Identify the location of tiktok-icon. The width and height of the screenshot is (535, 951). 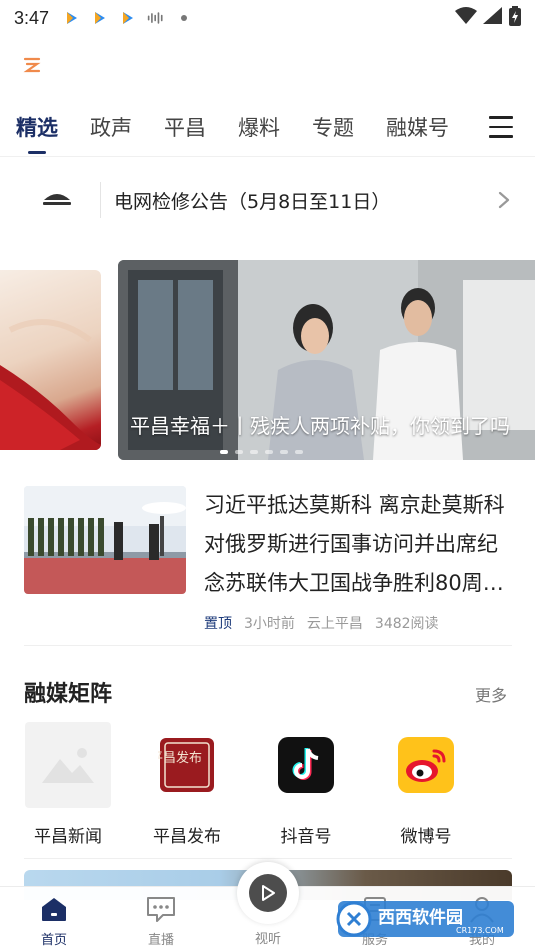
(306, 765).